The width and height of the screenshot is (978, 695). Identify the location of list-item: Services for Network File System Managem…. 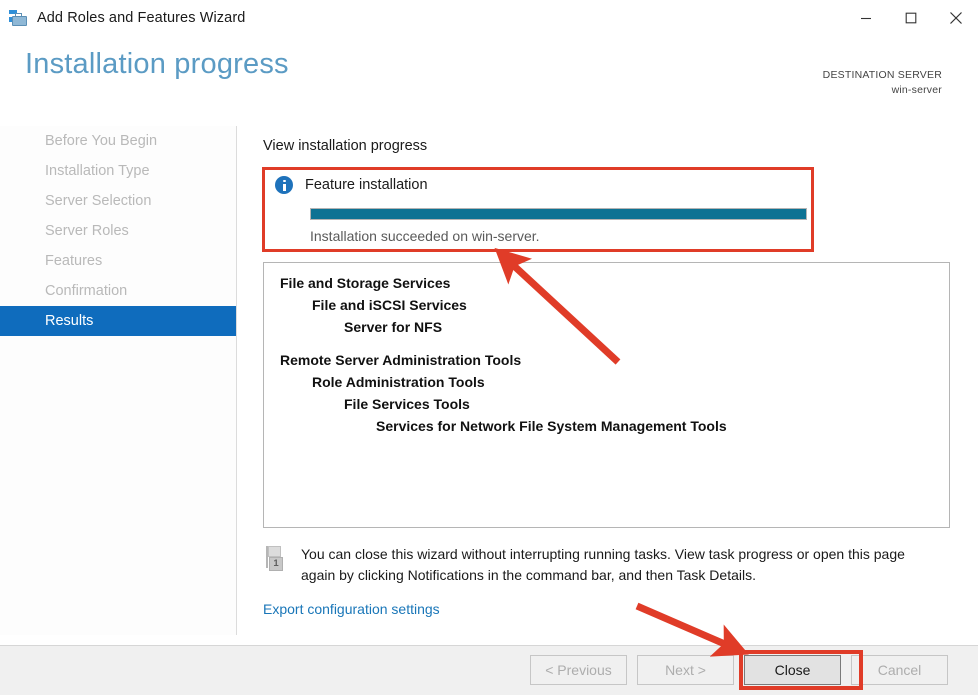
(551, 426).